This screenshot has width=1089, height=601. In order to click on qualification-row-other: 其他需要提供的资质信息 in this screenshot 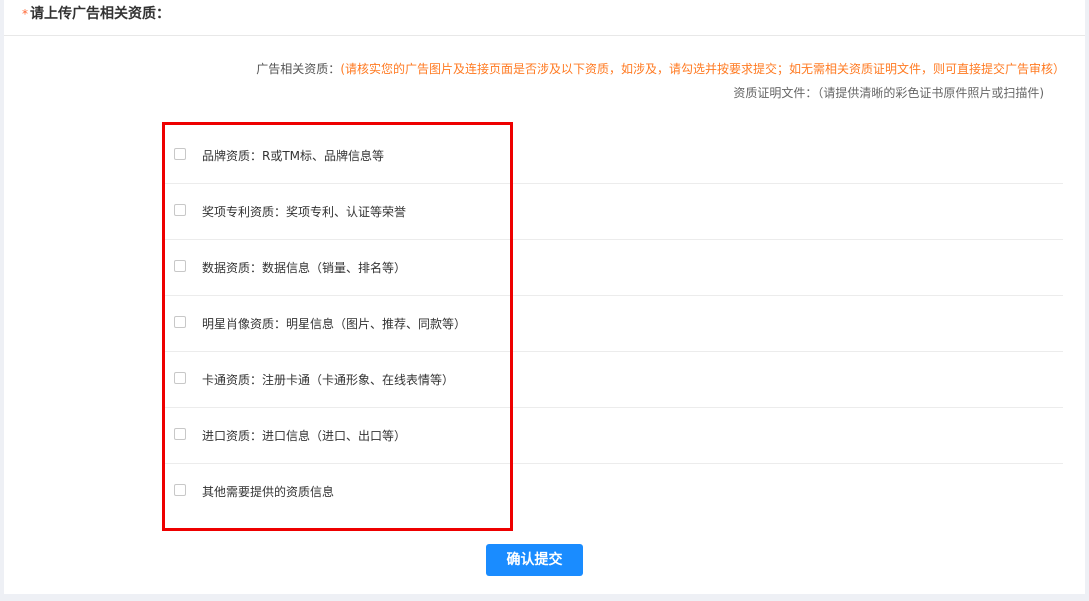, I will do `click(613, 492)`.